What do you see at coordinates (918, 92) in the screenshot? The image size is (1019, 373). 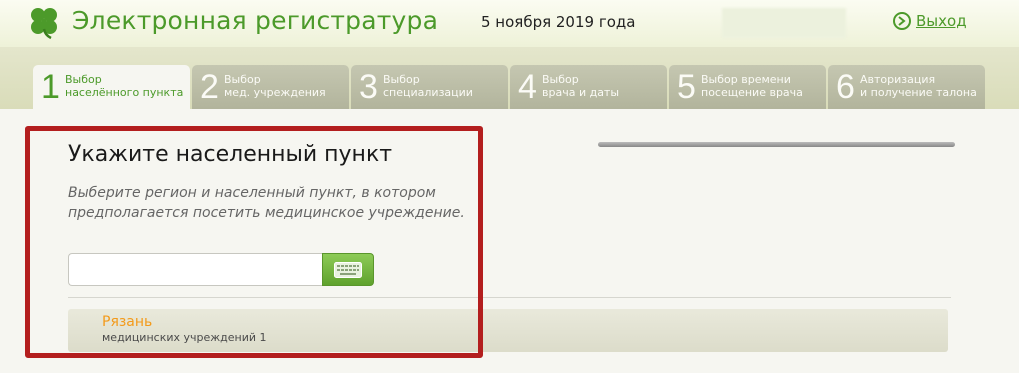 I see `step-label-line: и получение талона` at bounding box center [918, 92].